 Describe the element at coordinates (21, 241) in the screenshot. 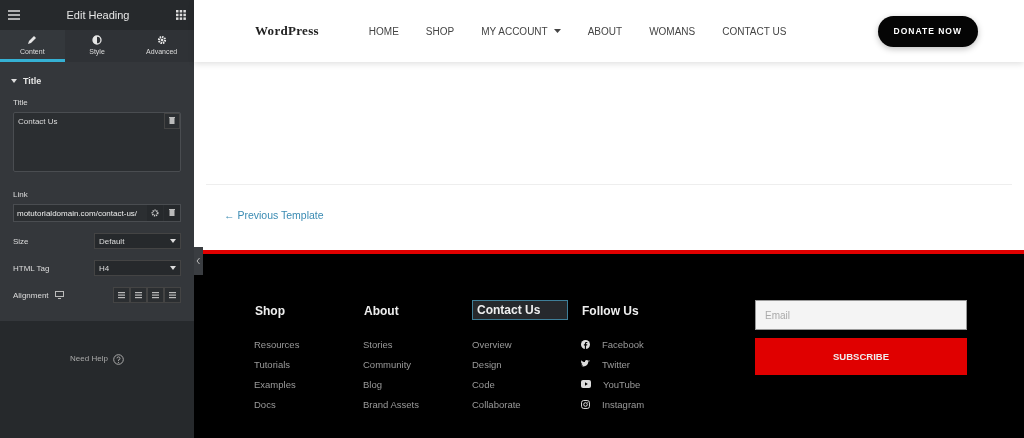

I see `field-label: Size` at that location.